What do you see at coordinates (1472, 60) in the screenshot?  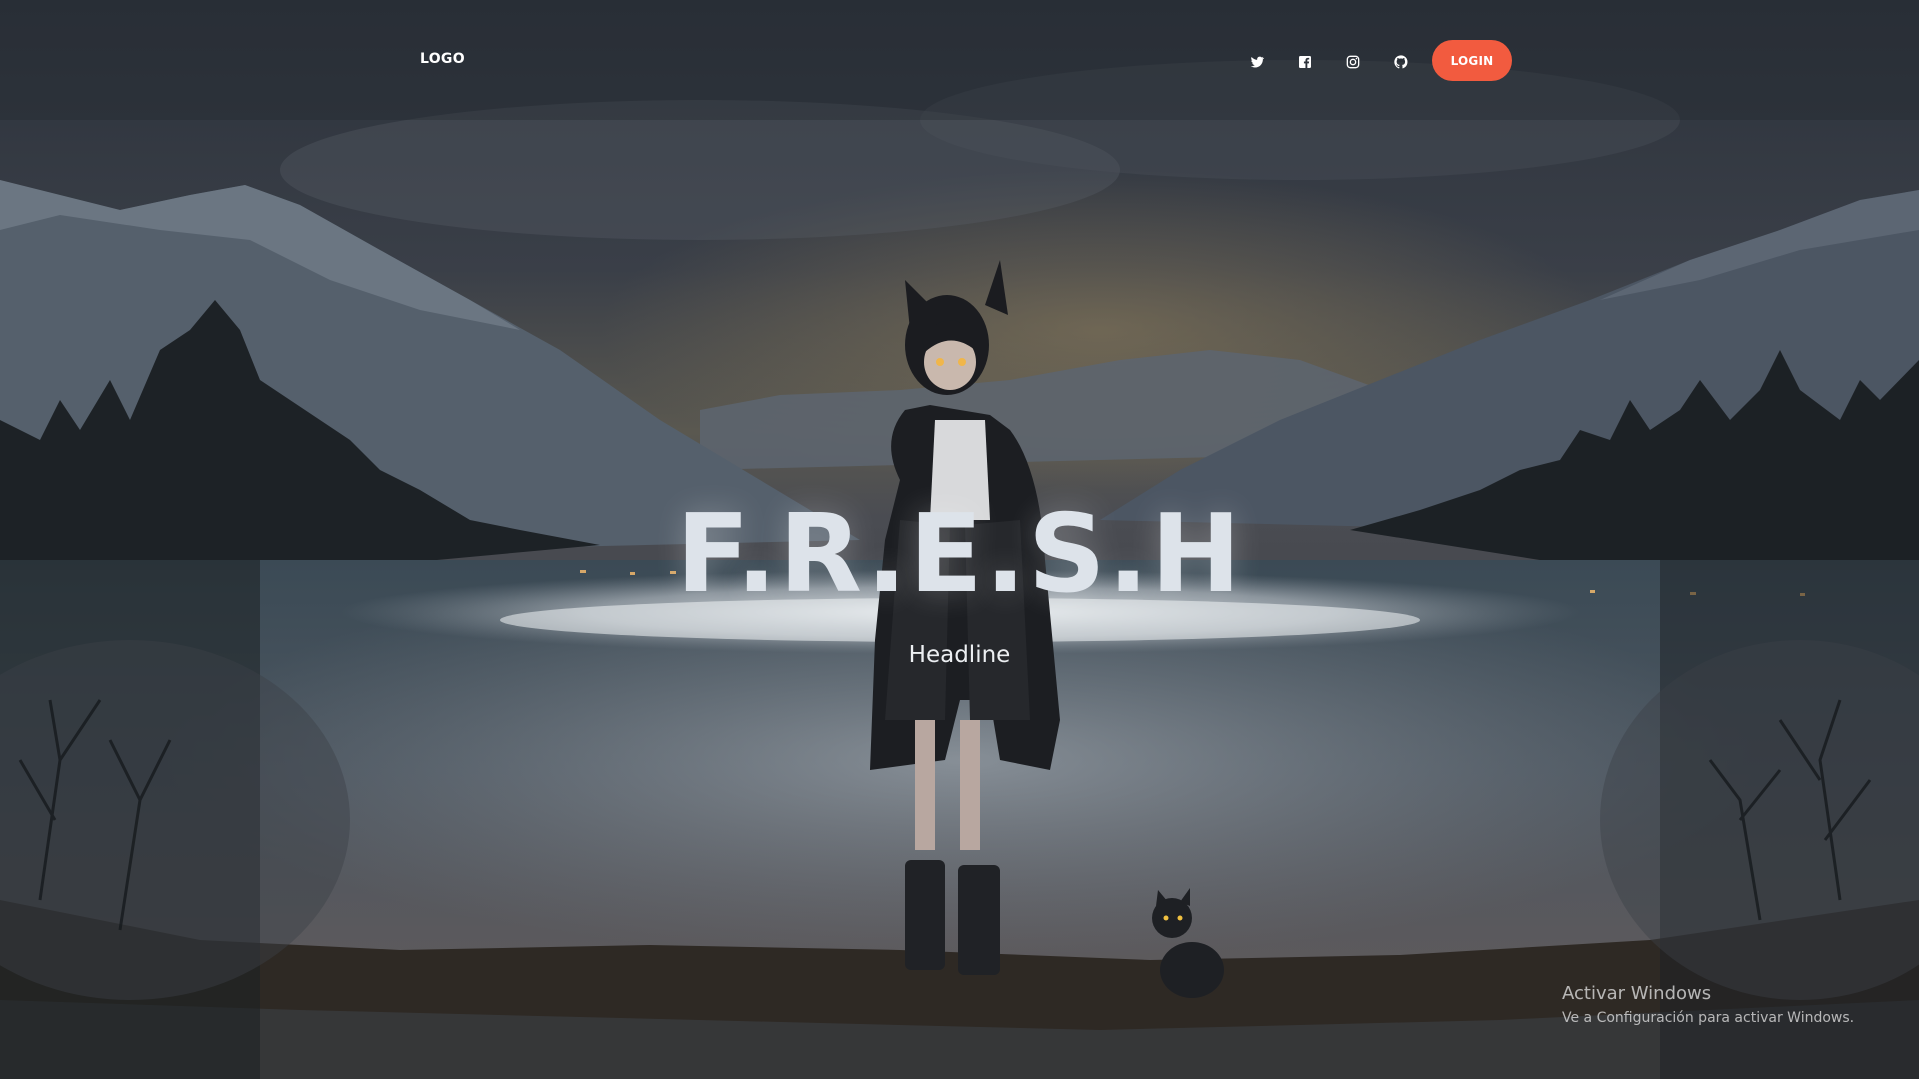 I see `login-button: LOGIN` at bounding box center [1472, 60].